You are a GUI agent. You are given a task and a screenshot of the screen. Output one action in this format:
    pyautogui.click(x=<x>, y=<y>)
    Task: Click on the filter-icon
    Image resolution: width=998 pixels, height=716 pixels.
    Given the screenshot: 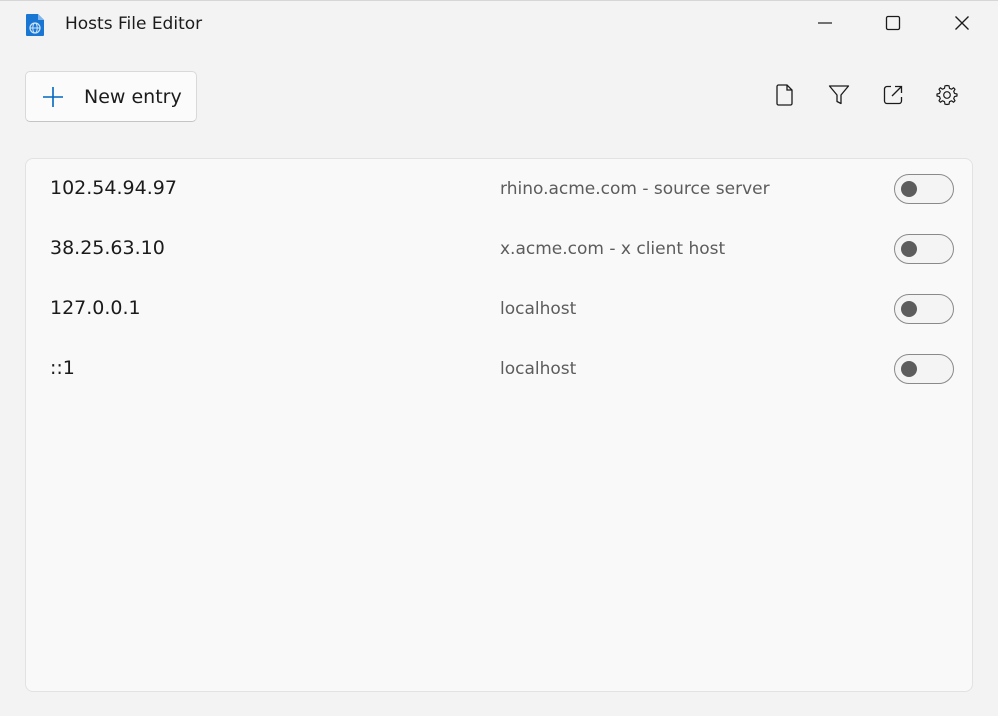 What is the action you would take?
    pyautogui.click(x=839, y=97)
    